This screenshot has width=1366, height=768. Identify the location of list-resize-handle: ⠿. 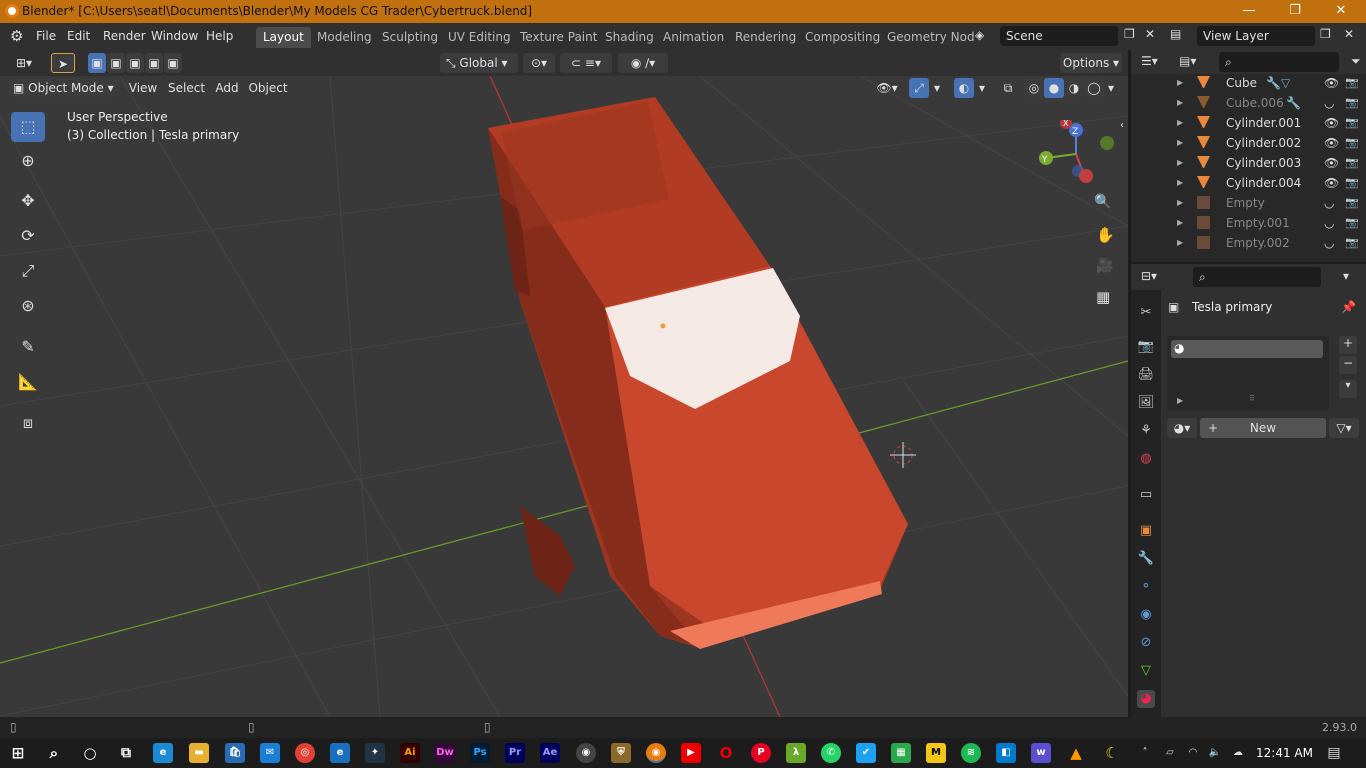
(1252, 398).